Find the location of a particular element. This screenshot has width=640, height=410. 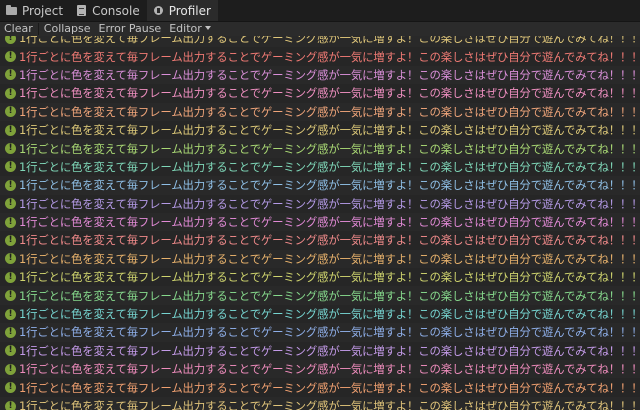

tab-bar: Project Console Profiler is located at coordinates (320, 11).